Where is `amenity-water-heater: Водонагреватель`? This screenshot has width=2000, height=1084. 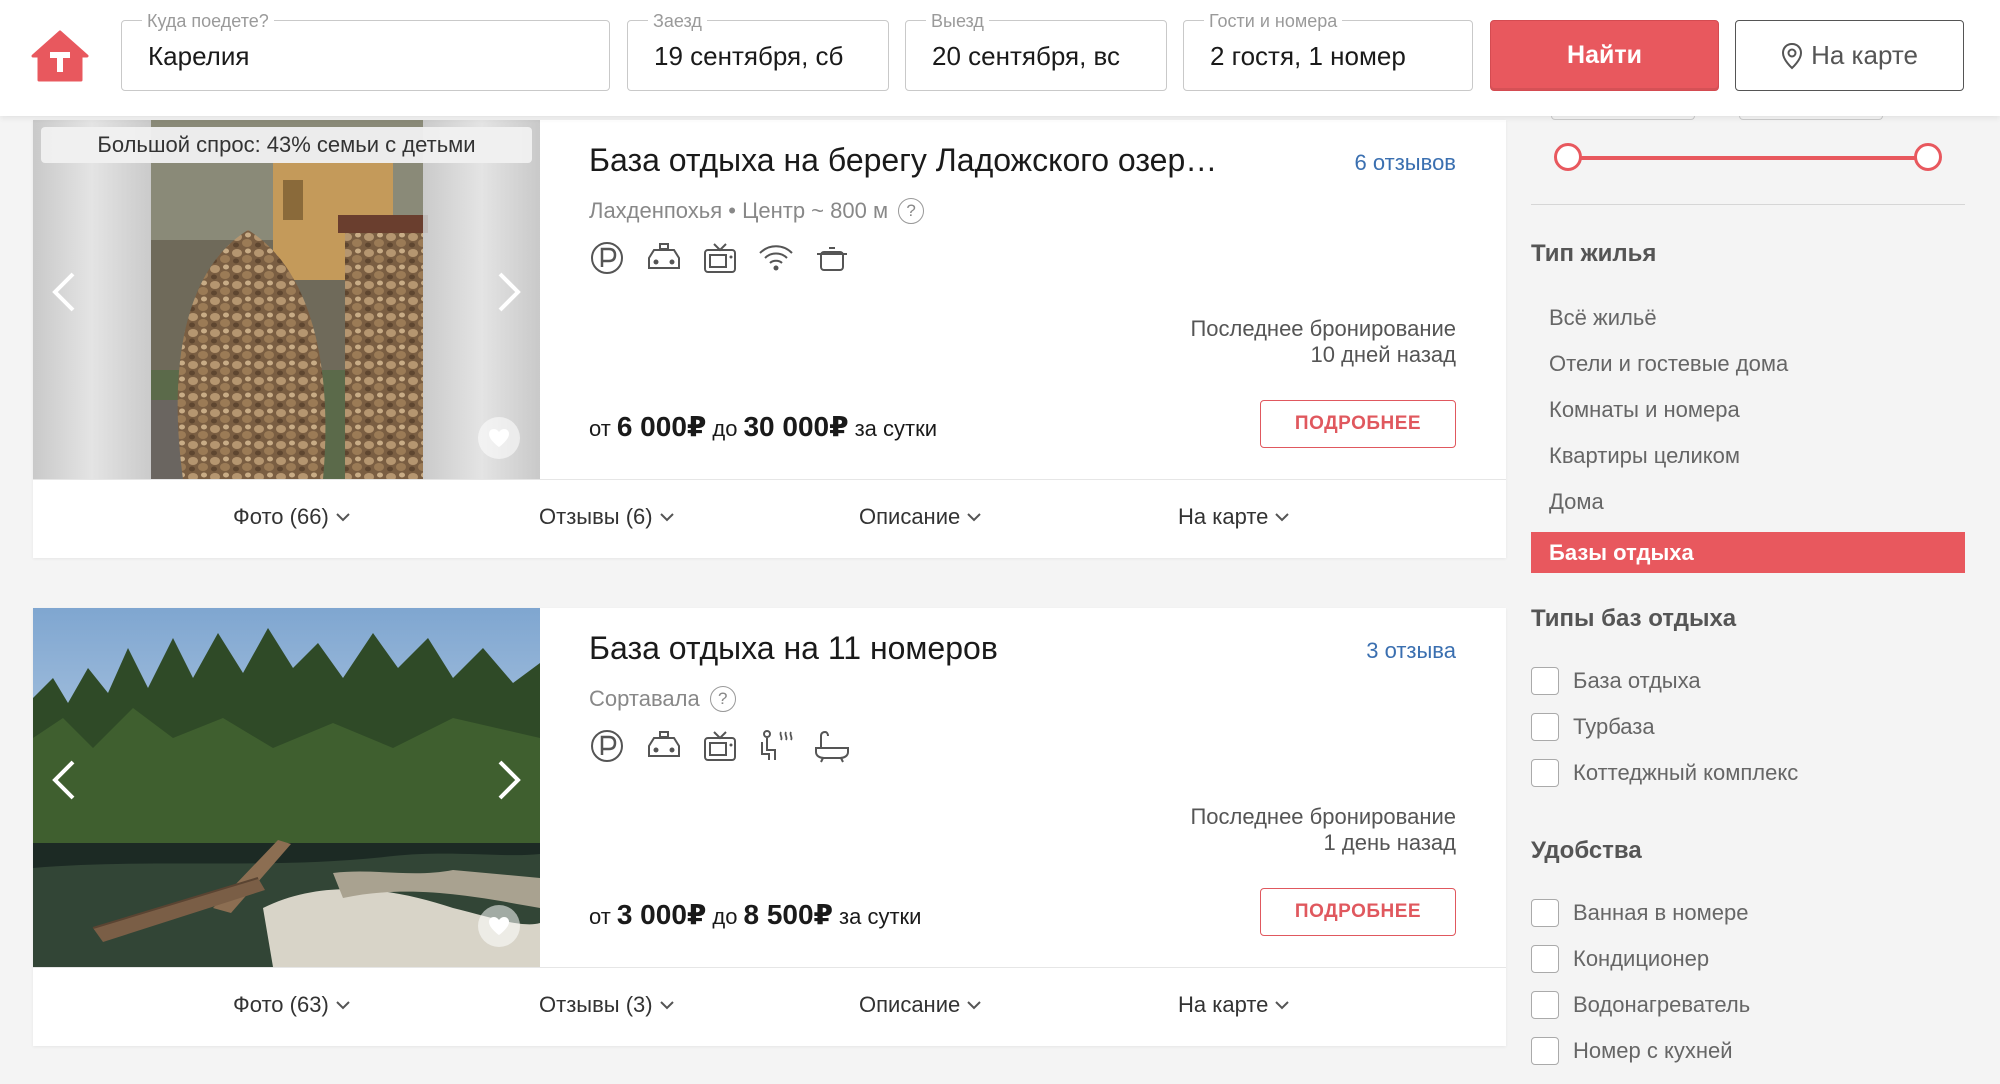 amenity-water-heater: Водонагреватель is located at coordinates (1640, 1005).